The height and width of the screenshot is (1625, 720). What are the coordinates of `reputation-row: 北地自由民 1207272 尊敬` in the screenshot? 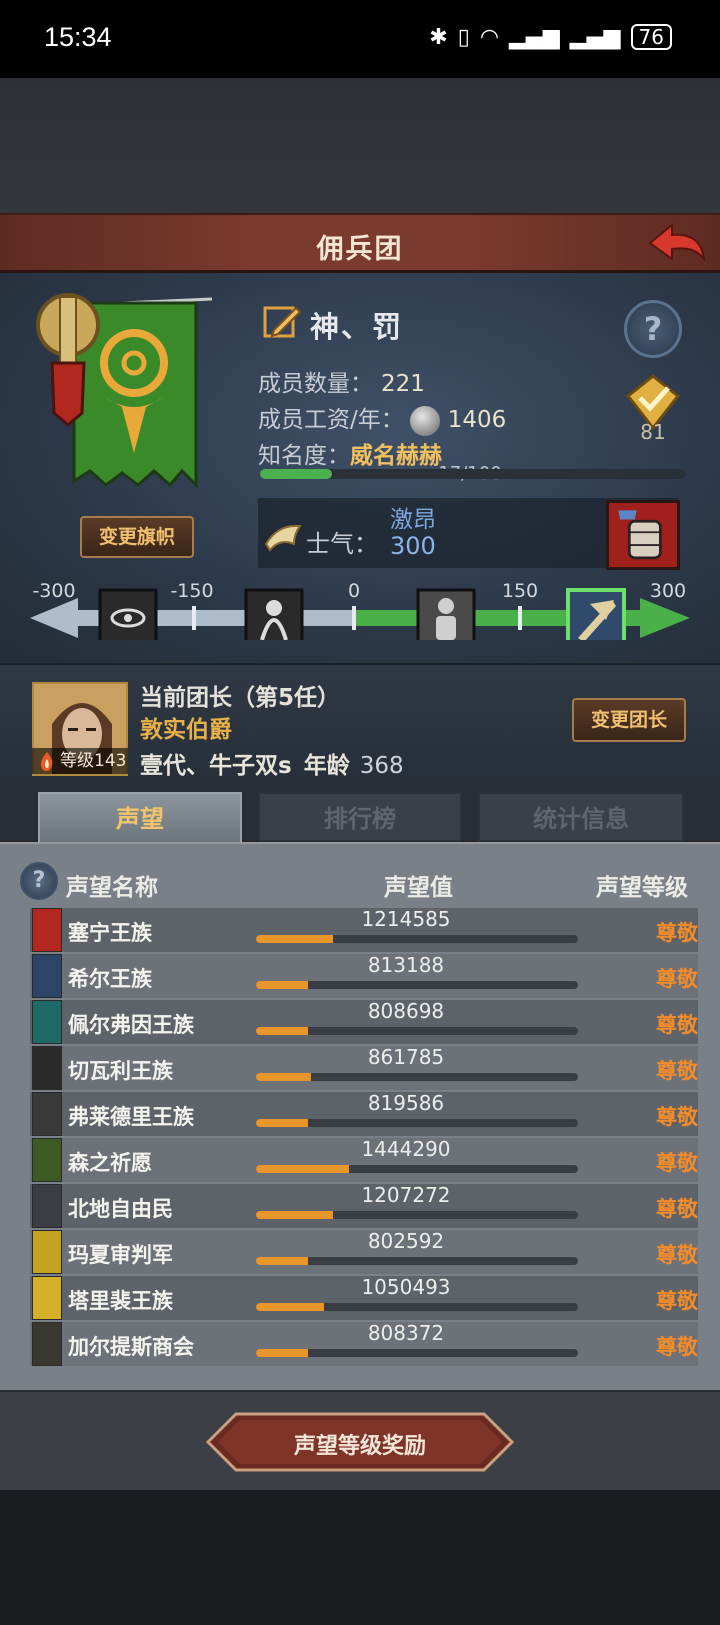 It's located at (364, 1205).